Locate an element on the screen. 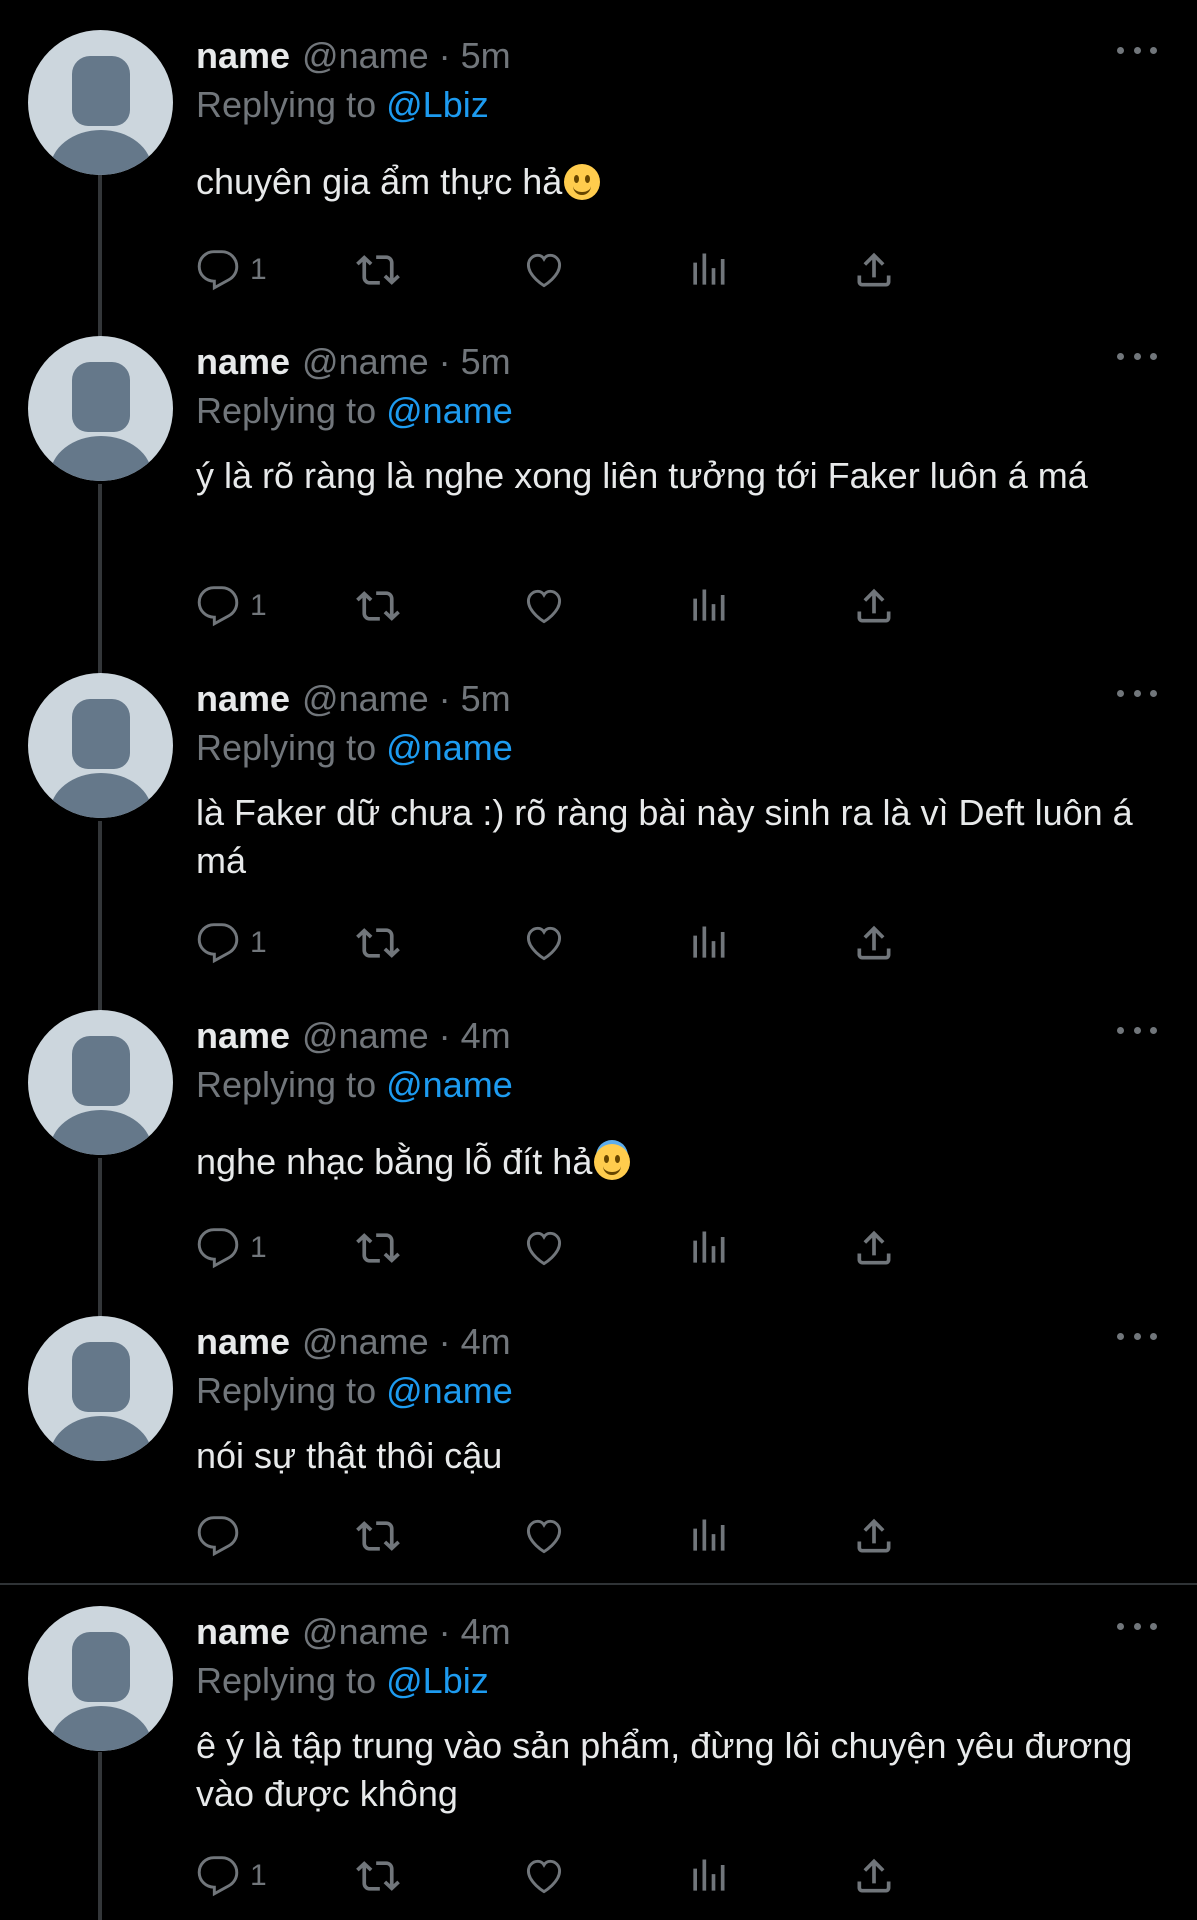  reply-button is located at coordinates (223, 1536).